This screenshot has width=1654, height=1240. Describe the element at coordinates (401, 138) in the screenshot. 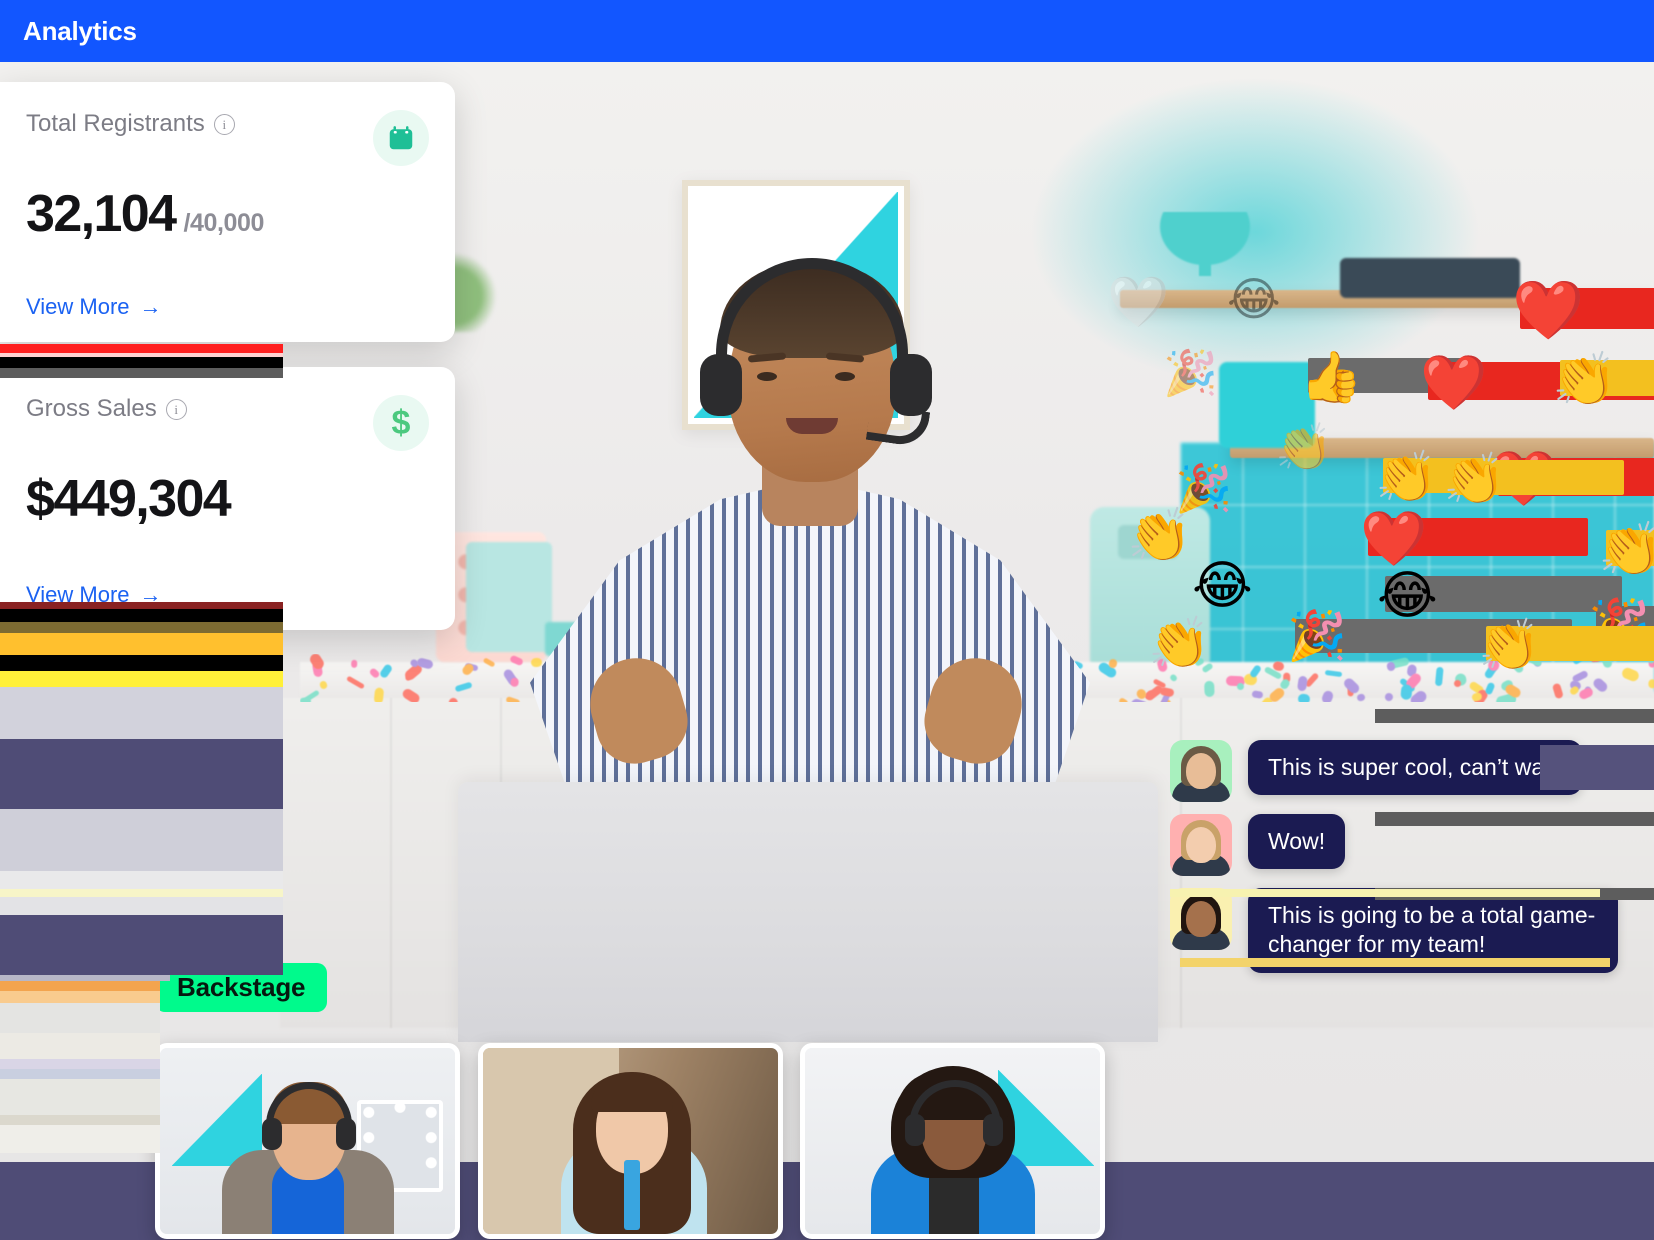

I see `calendar-icon` at that location.